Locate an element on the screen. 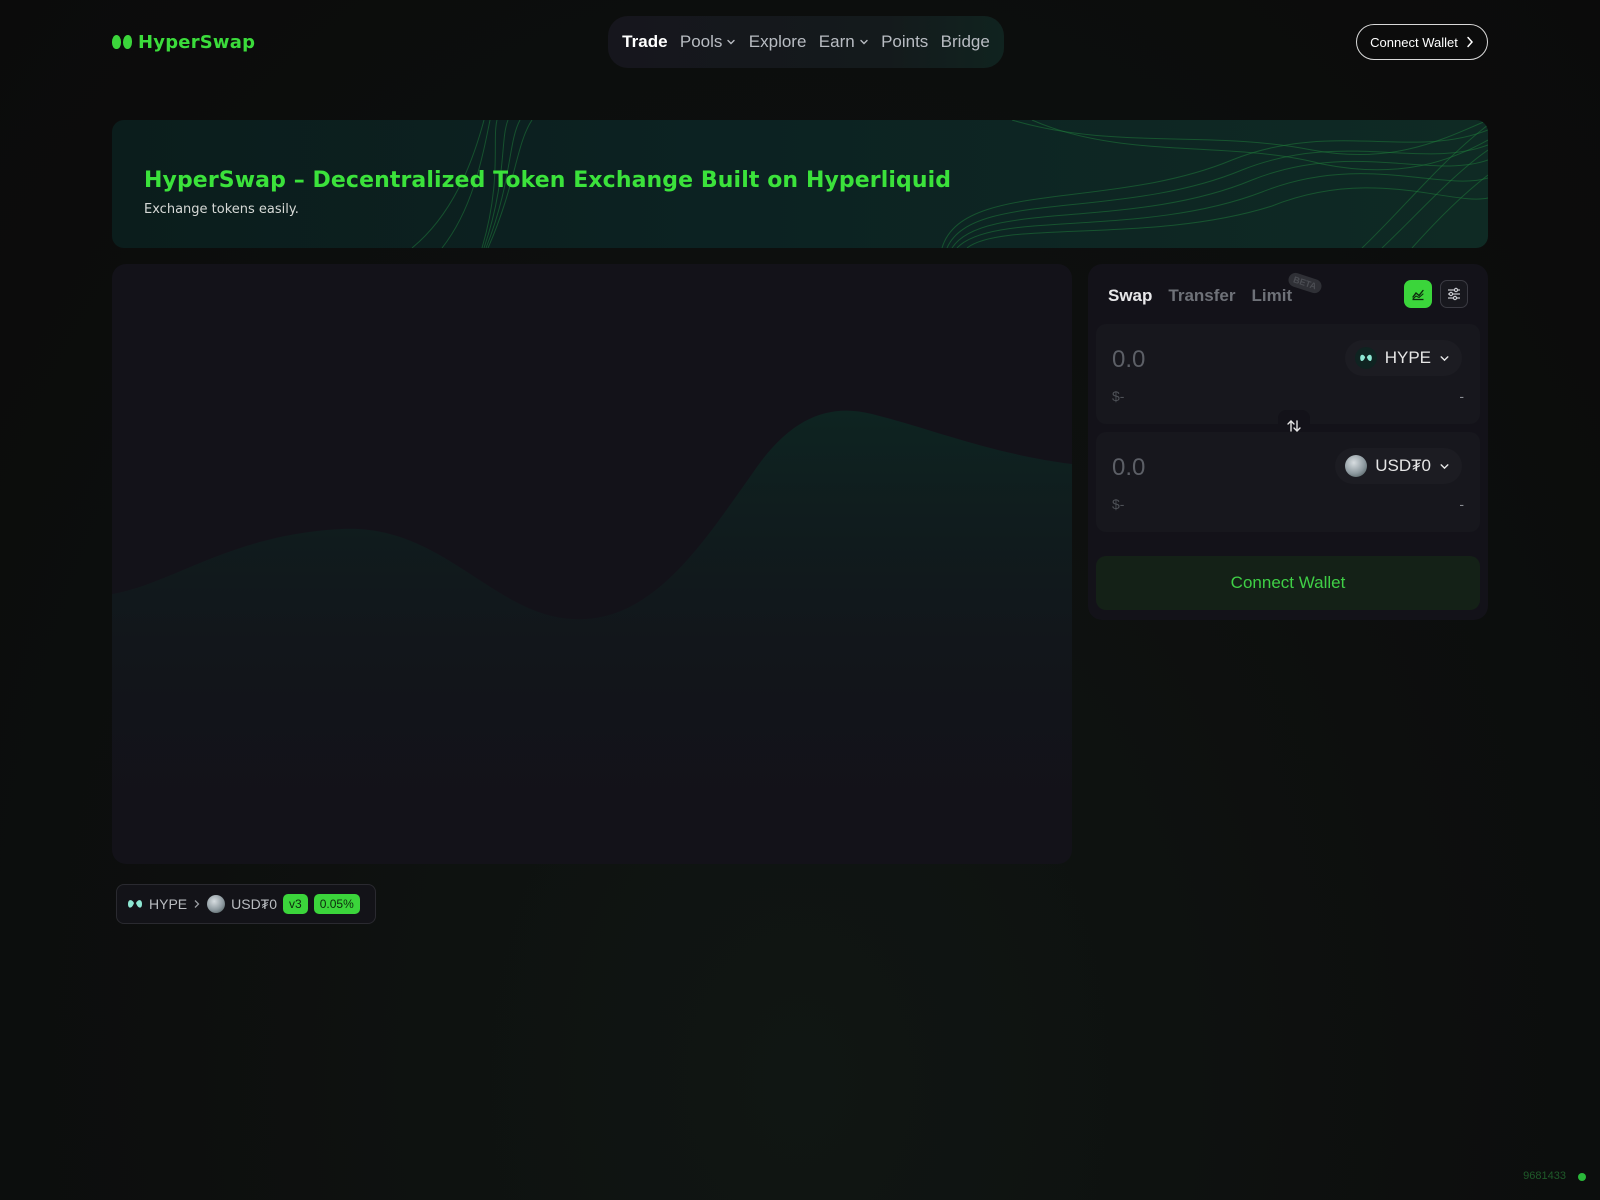 The width and height of the screenshot is (1600, 1200). swap-panel: Swap Transfer Limit BETA HYPE is located at coordinates (1288, 442).